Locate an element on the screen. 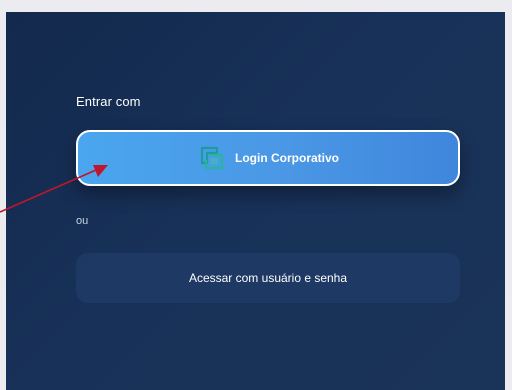 This screenshot has height=390, width=512. corporate-login-button: Login Corporativo is located at coordinates (268, 158).